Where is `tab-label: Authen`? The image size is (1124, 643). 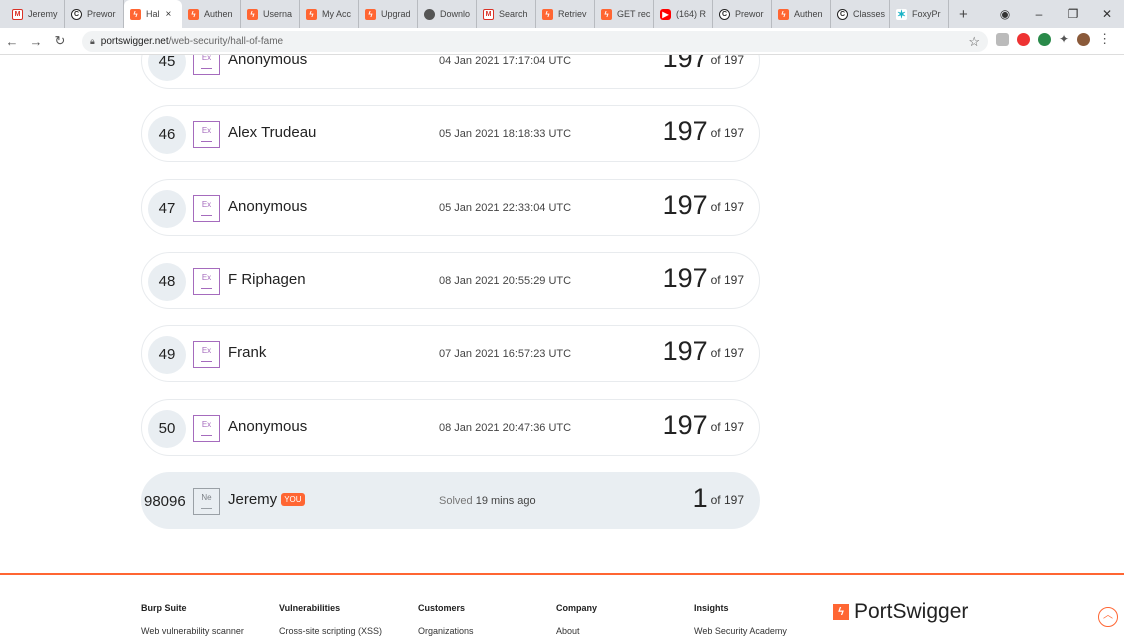 tab-label: Authen is located at coordinates (808, 14).